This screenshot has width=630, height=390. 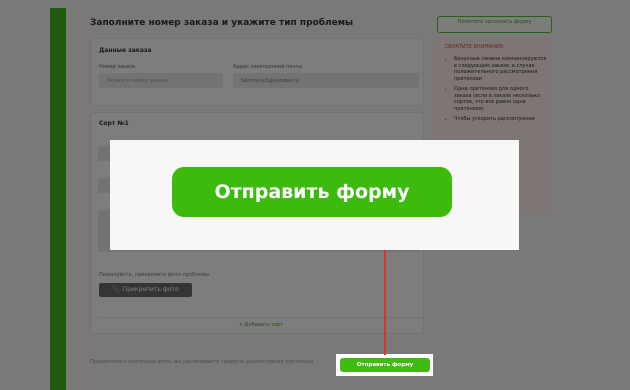 What do you see at coordinates (312, 192) in the screenshot?
I see `zoomed-submit-button: Отправить форму` at bounding box center [312, 192].